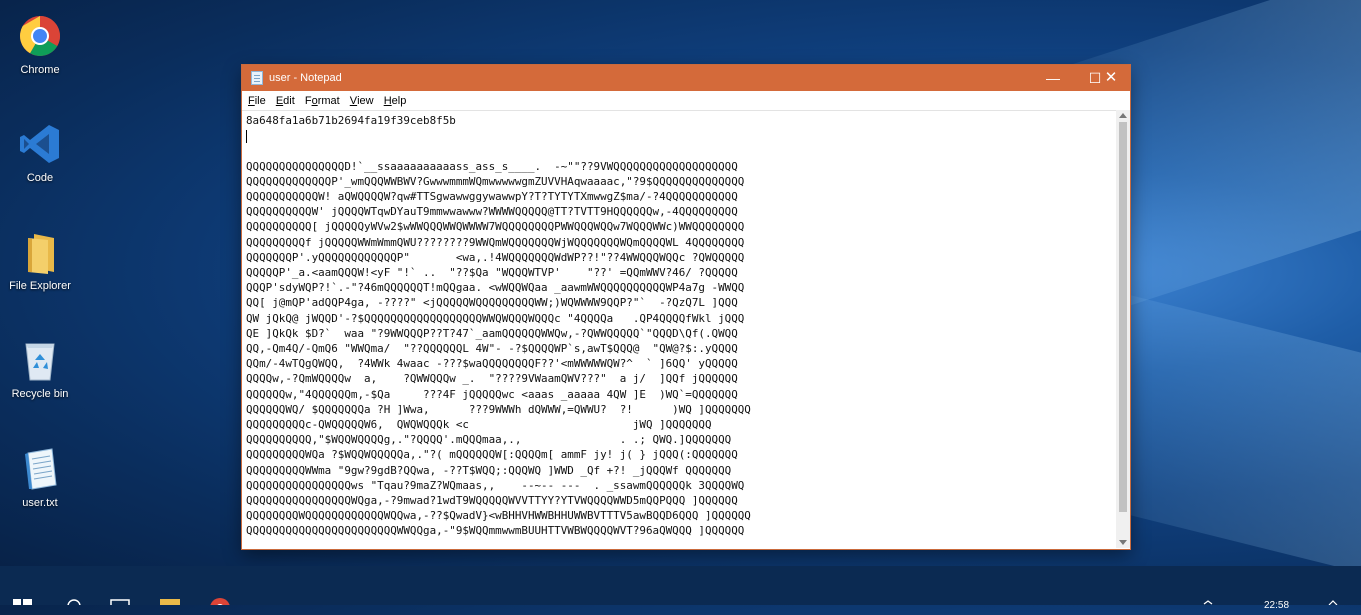 The image size is (1361, 615). I want to click on menu-help: Help, so click(395, 101).